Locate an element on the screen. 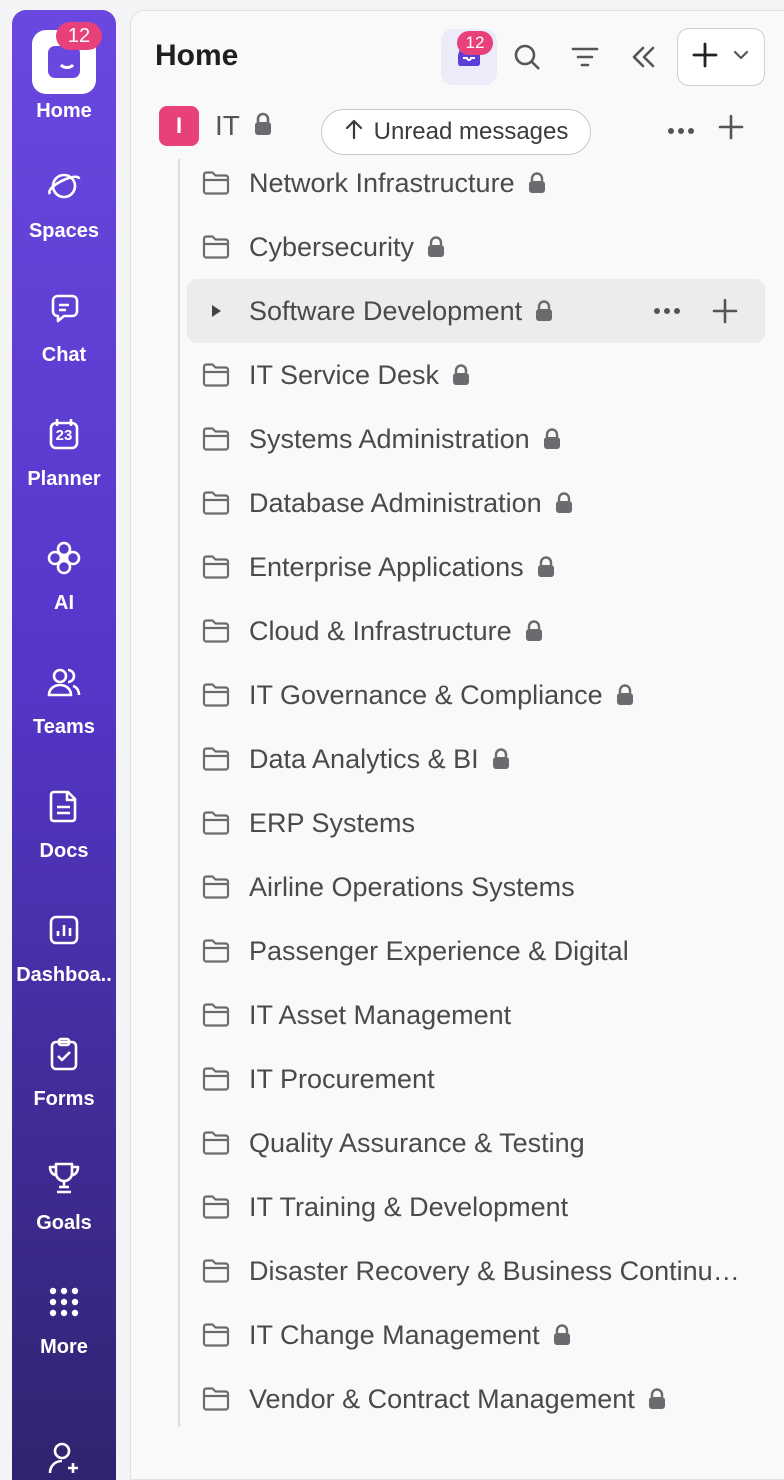  folder-row: Cloud & Infrastructure is located at coordinates (476, 631).